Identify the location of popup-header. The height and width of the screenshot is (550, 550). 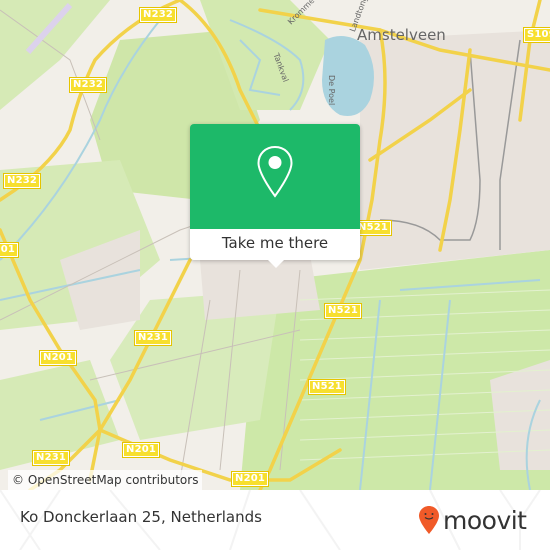
(275, 176).